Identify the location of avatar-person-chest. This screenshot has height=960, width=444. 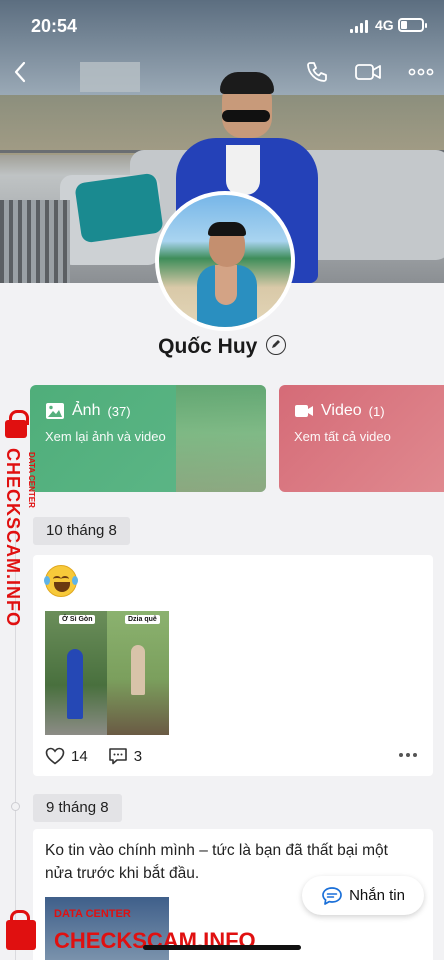
(226, 285).